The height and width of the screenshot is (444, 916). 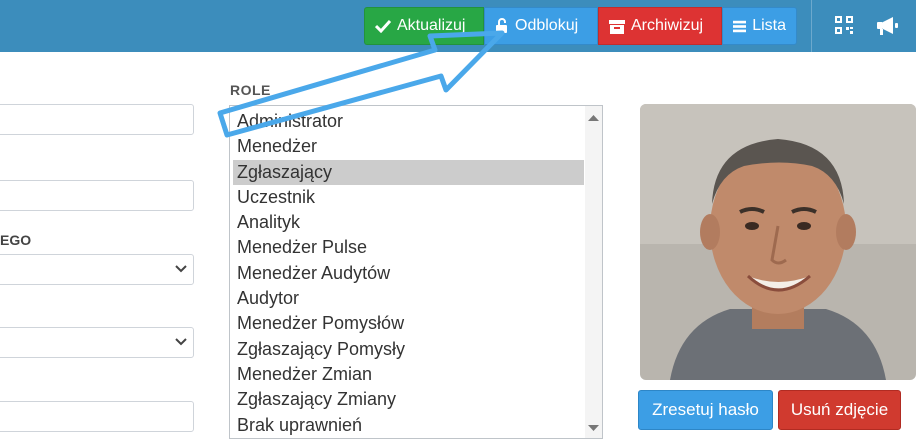 What do you see at coordinates (408, 425) in the screenshot?
I see `role-option: Brak uprawnień` at bounding box center [408, 425].